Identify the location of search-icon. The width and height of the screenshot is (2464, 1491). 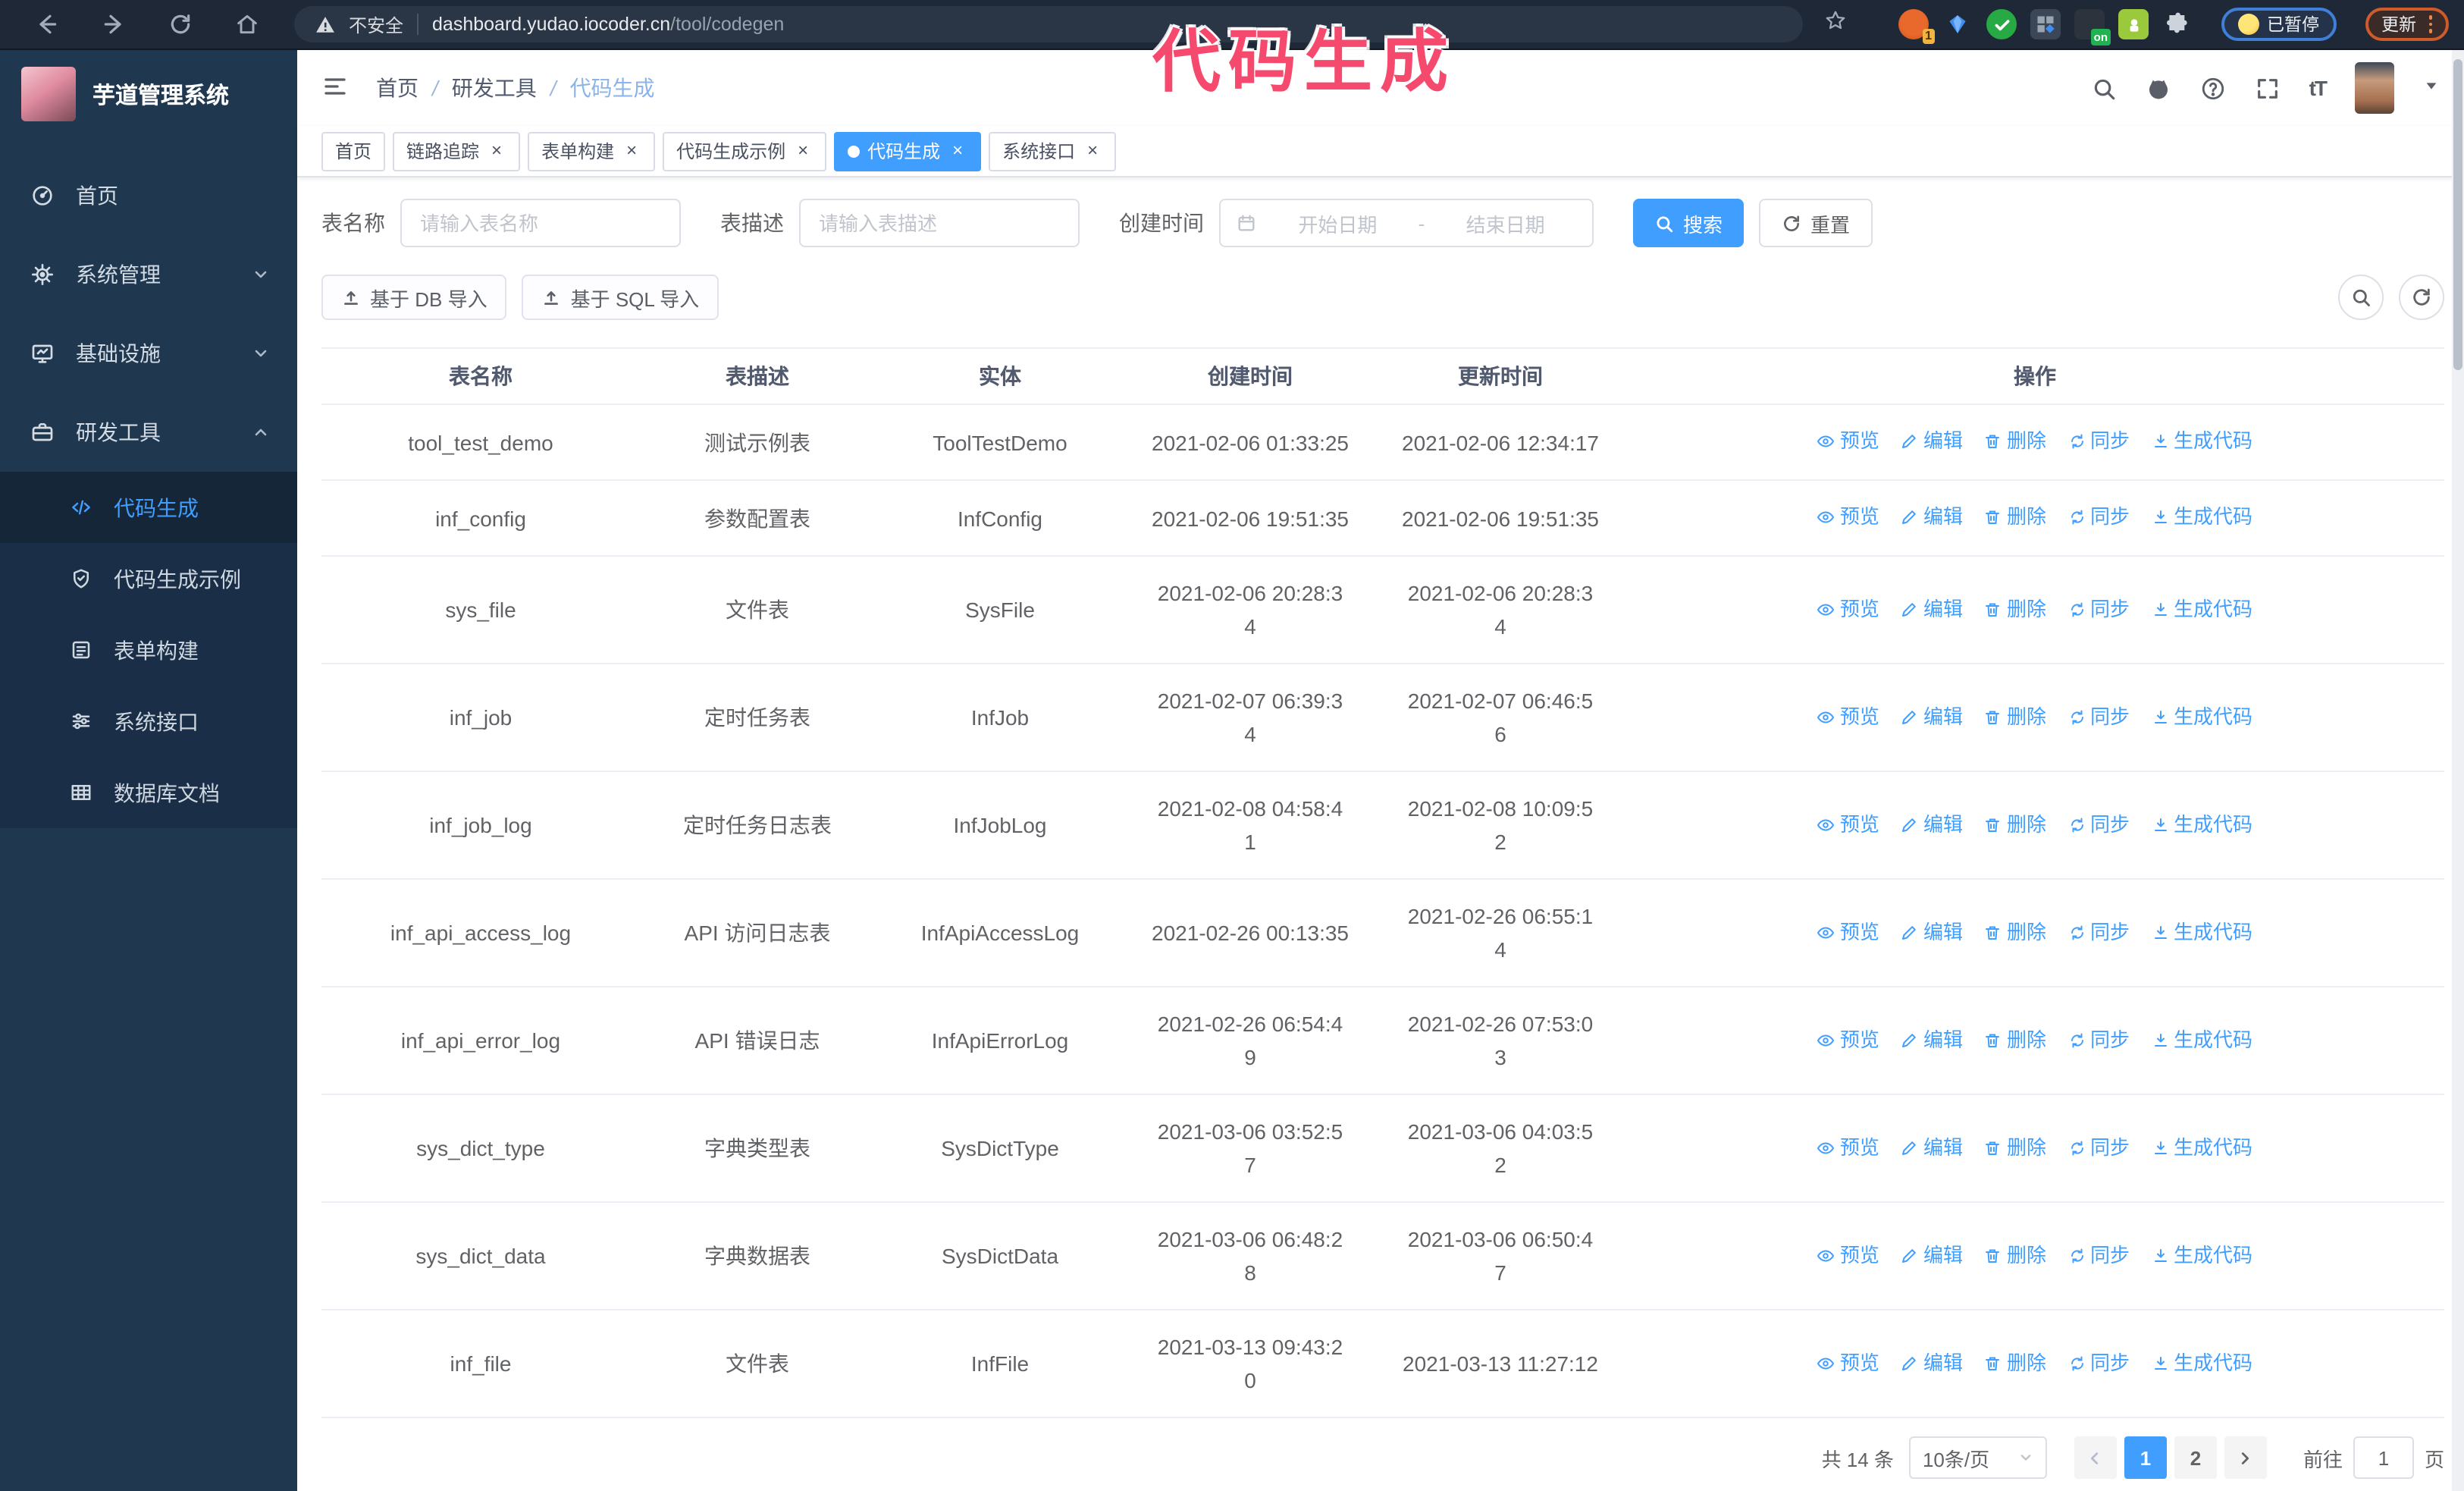
(2104, 88).